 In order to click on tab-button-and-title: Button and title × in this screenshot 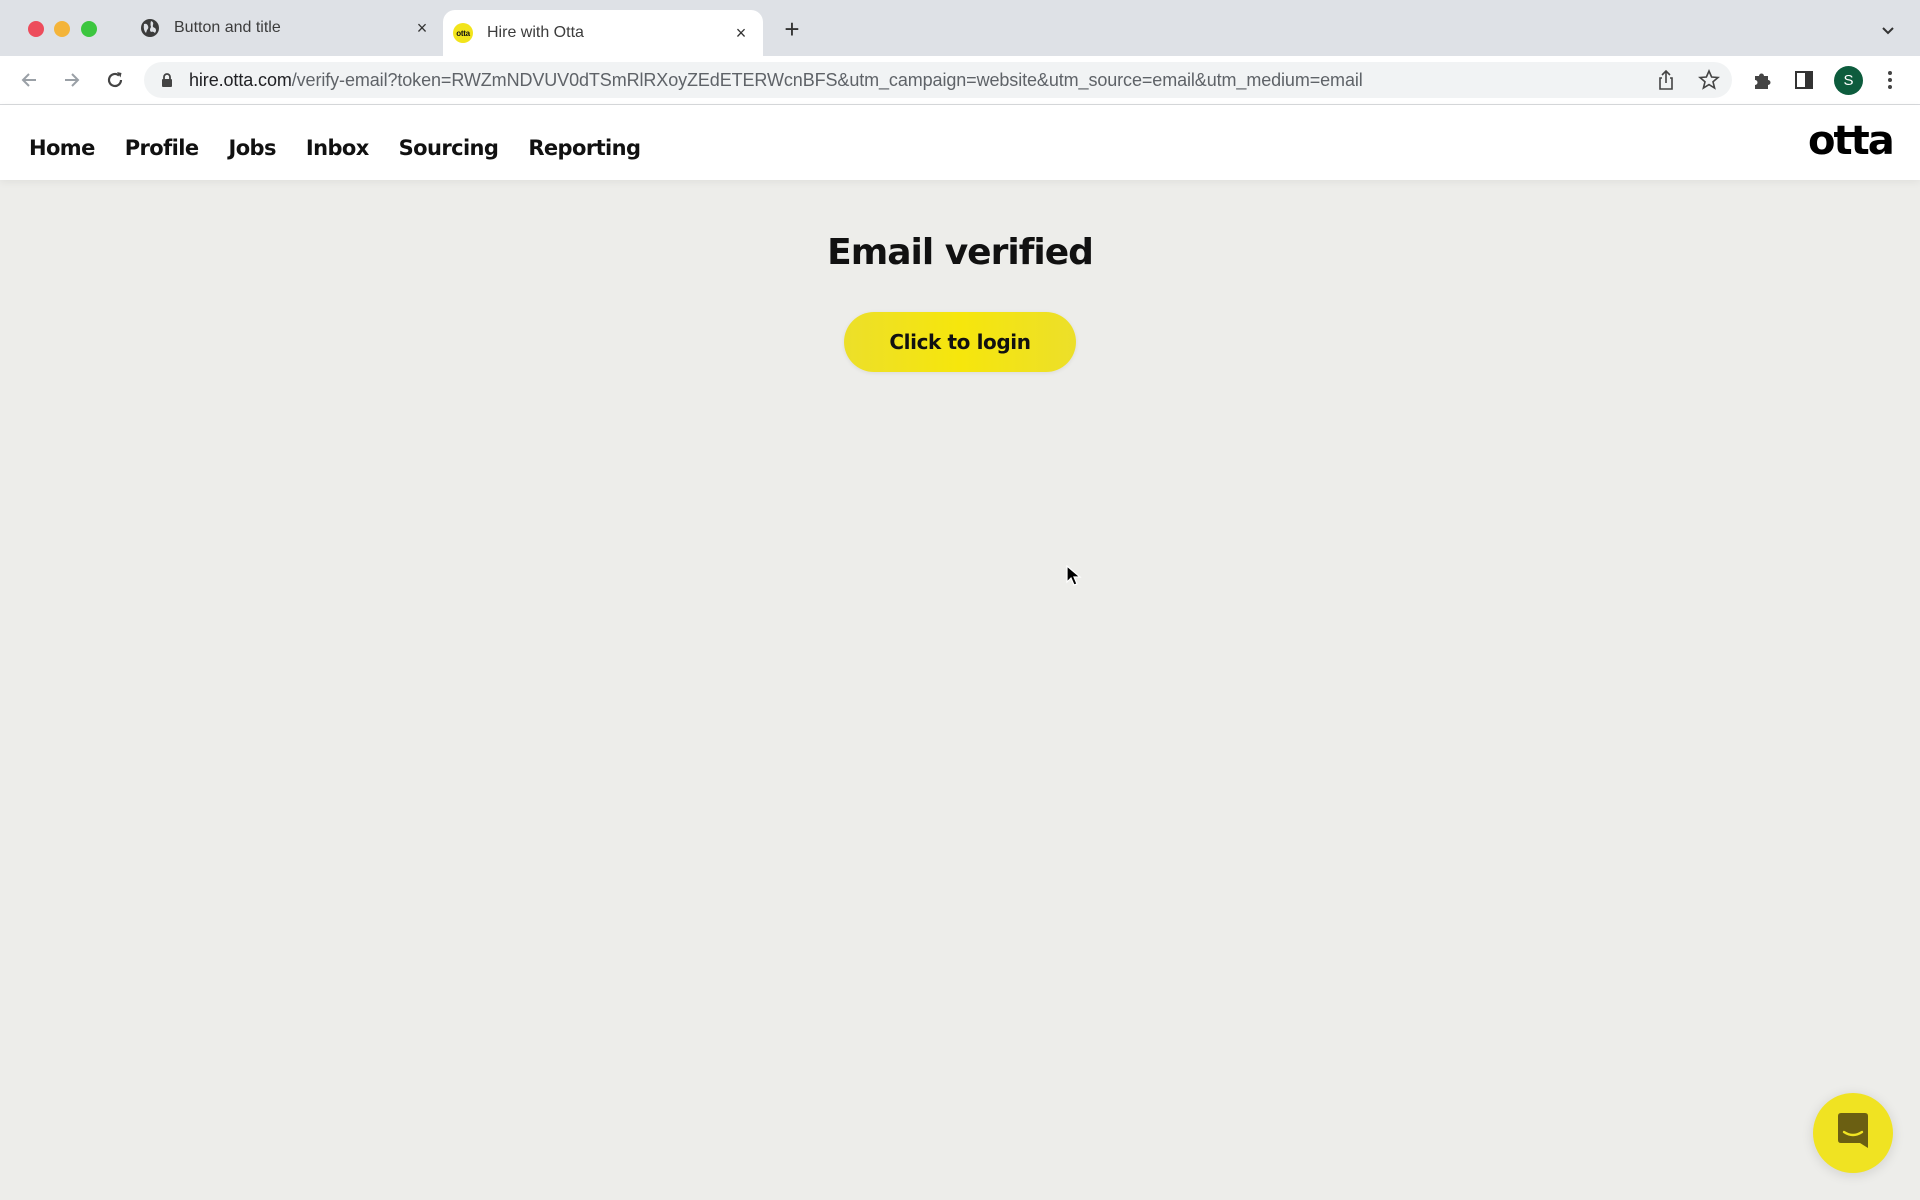, I will do `click(286, 28)`.